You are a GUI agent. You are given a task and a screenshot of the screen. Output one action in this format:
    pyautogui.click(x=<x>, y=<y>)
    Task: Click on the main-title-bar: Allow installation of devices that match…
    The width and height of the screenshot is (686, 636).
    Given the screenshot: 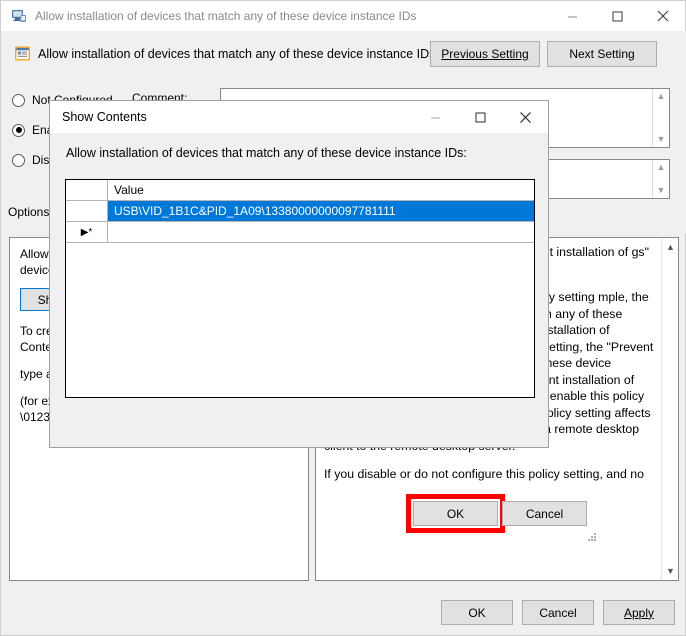 What is the action you would take?
    pyautogui.click(x=343, y=16)
    